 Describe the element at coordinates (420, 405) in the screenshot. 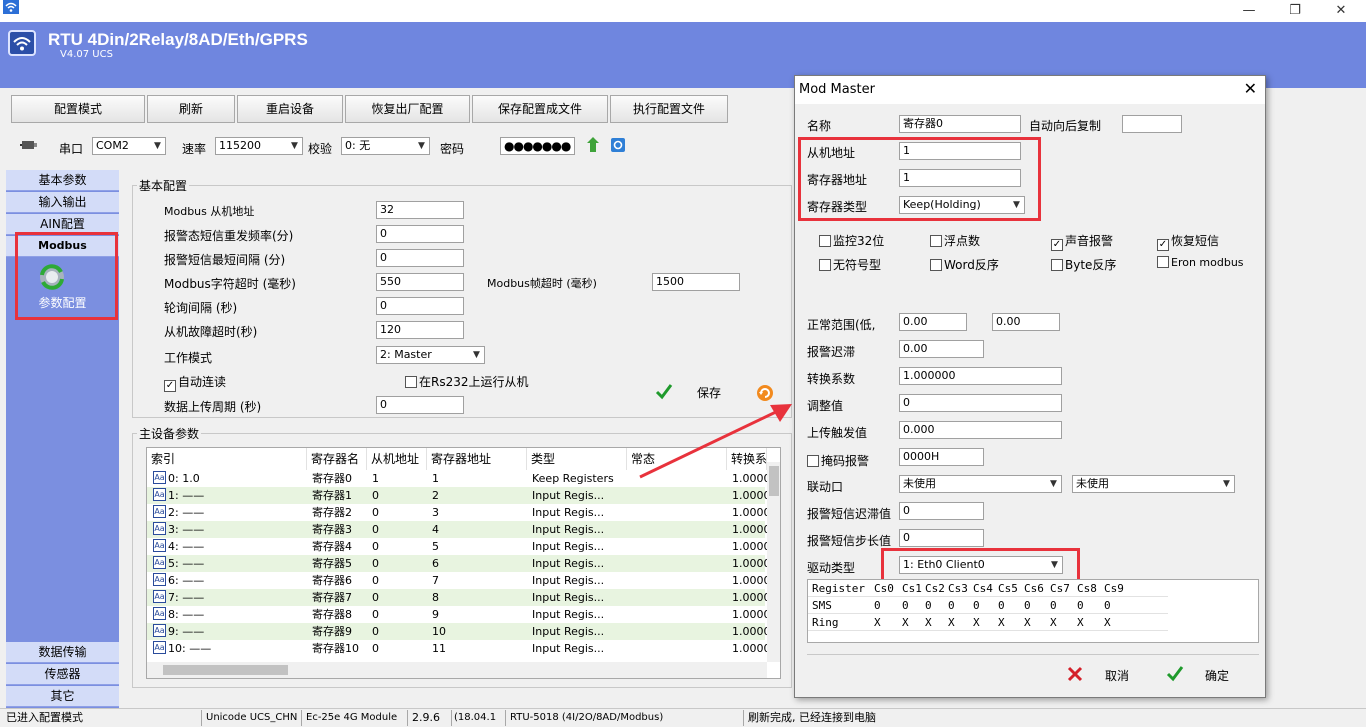

I see `upload-period-input: 0` at that location.